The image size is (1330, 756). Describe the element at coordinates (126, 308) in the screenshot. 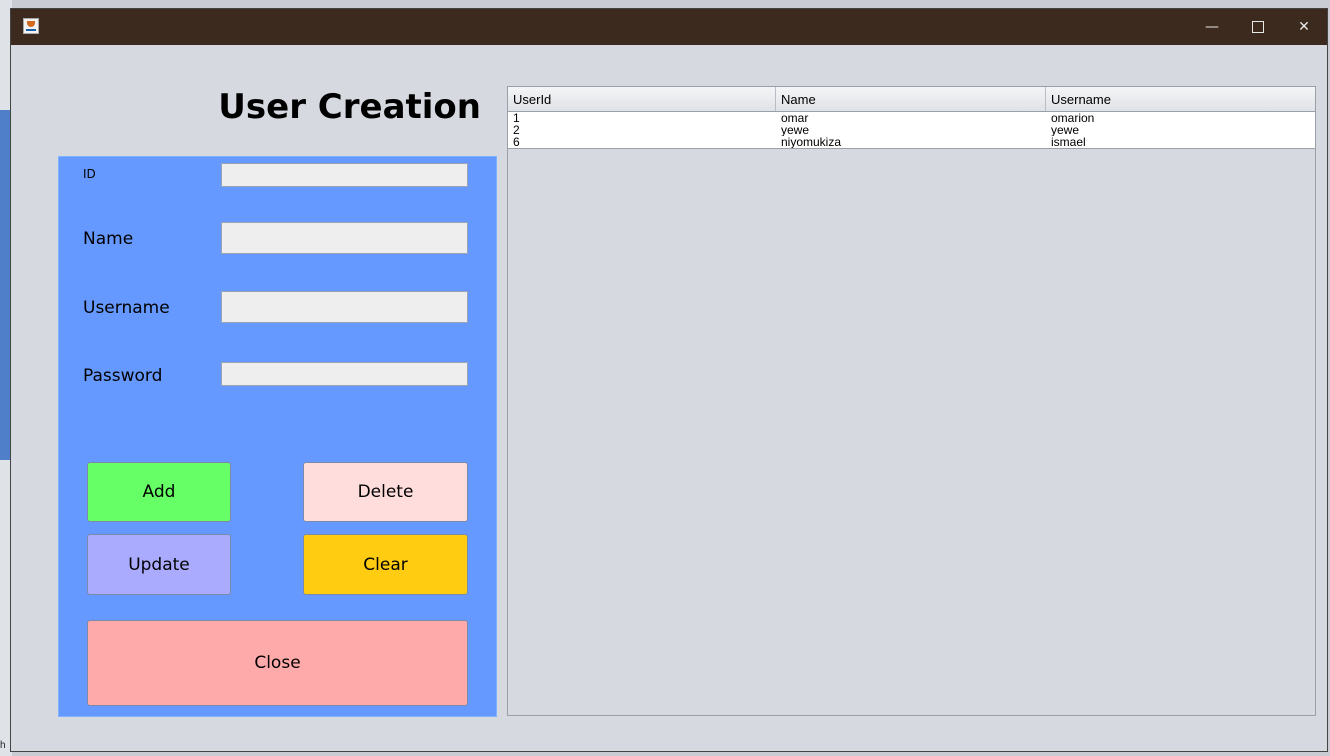

I see `username-label: Username` at that location.